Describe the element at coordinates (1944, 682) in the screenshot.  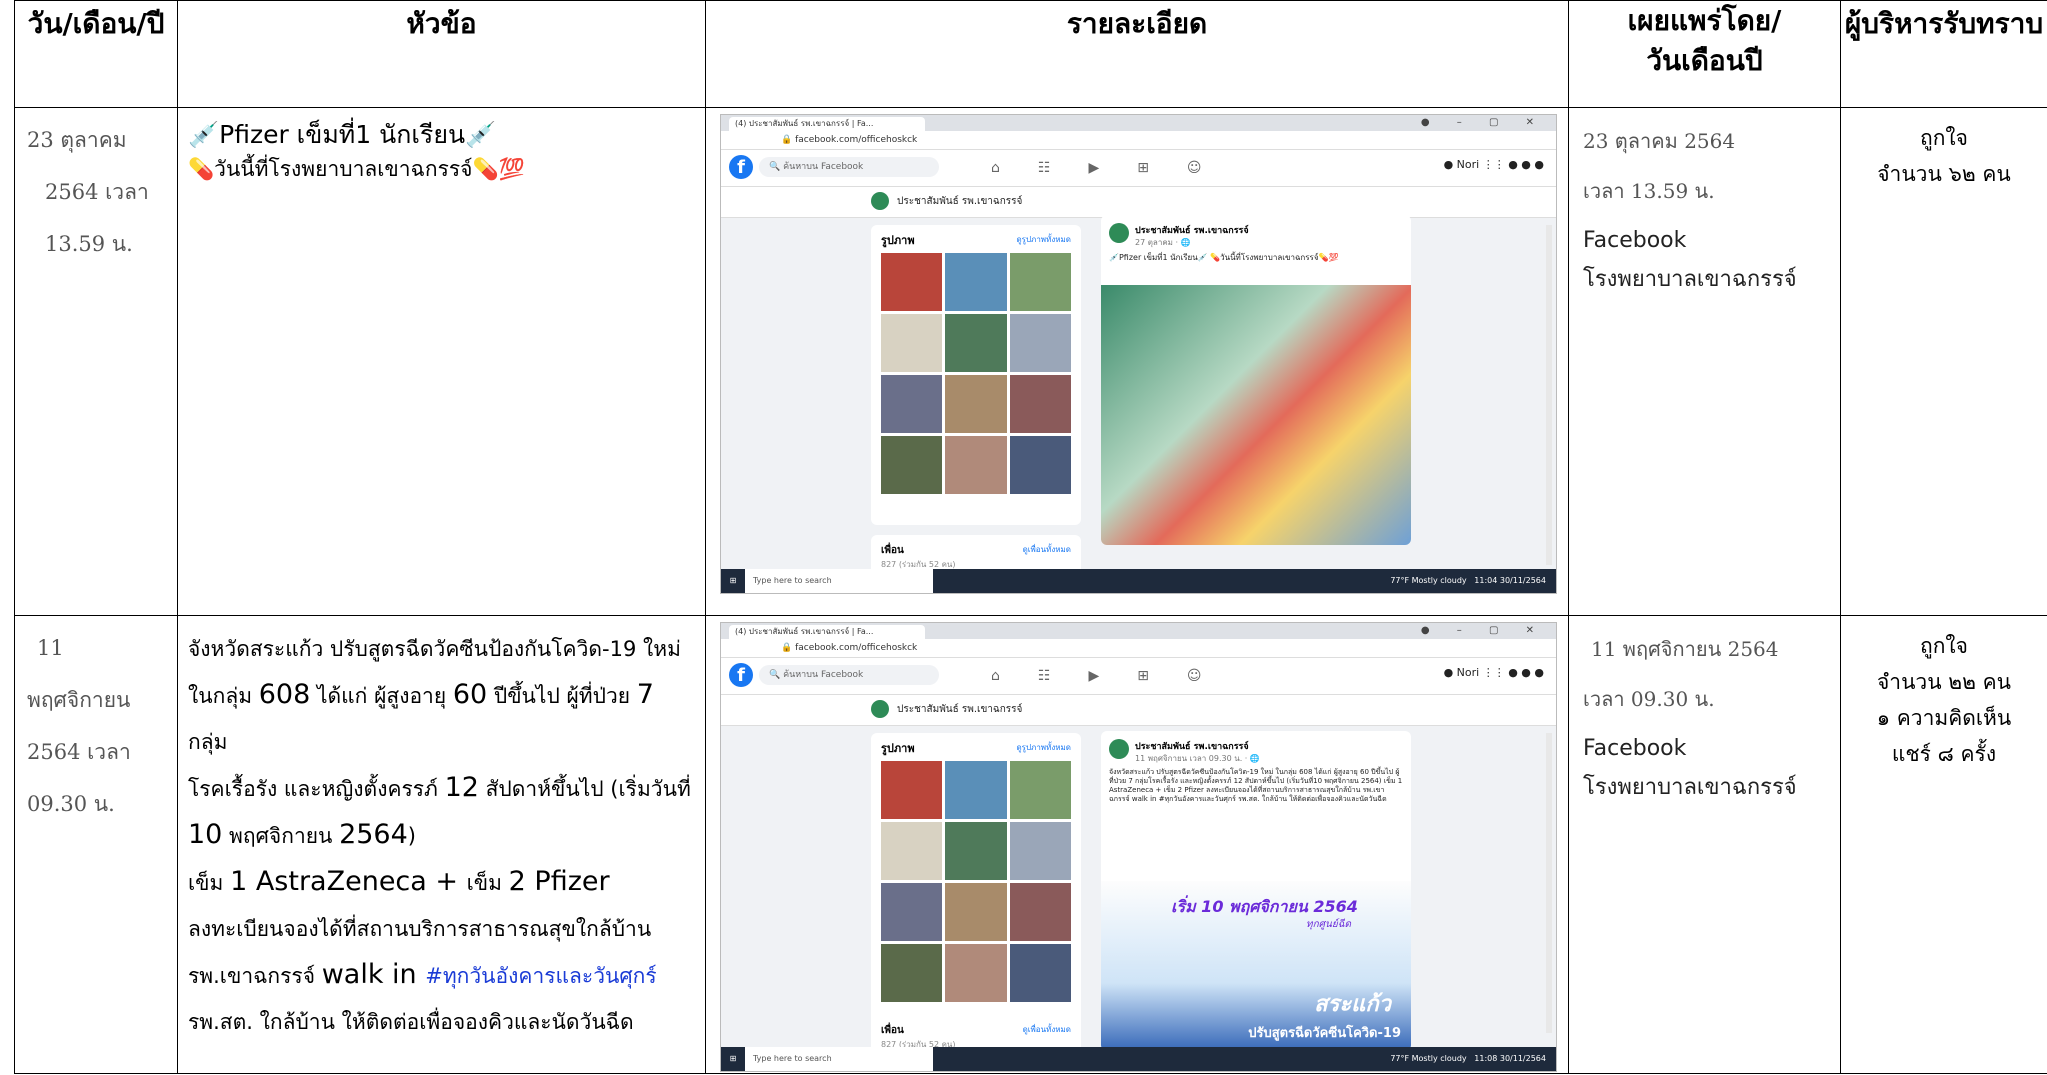
I see `ack-line: จำนวน ๒๒ คน` at that location.